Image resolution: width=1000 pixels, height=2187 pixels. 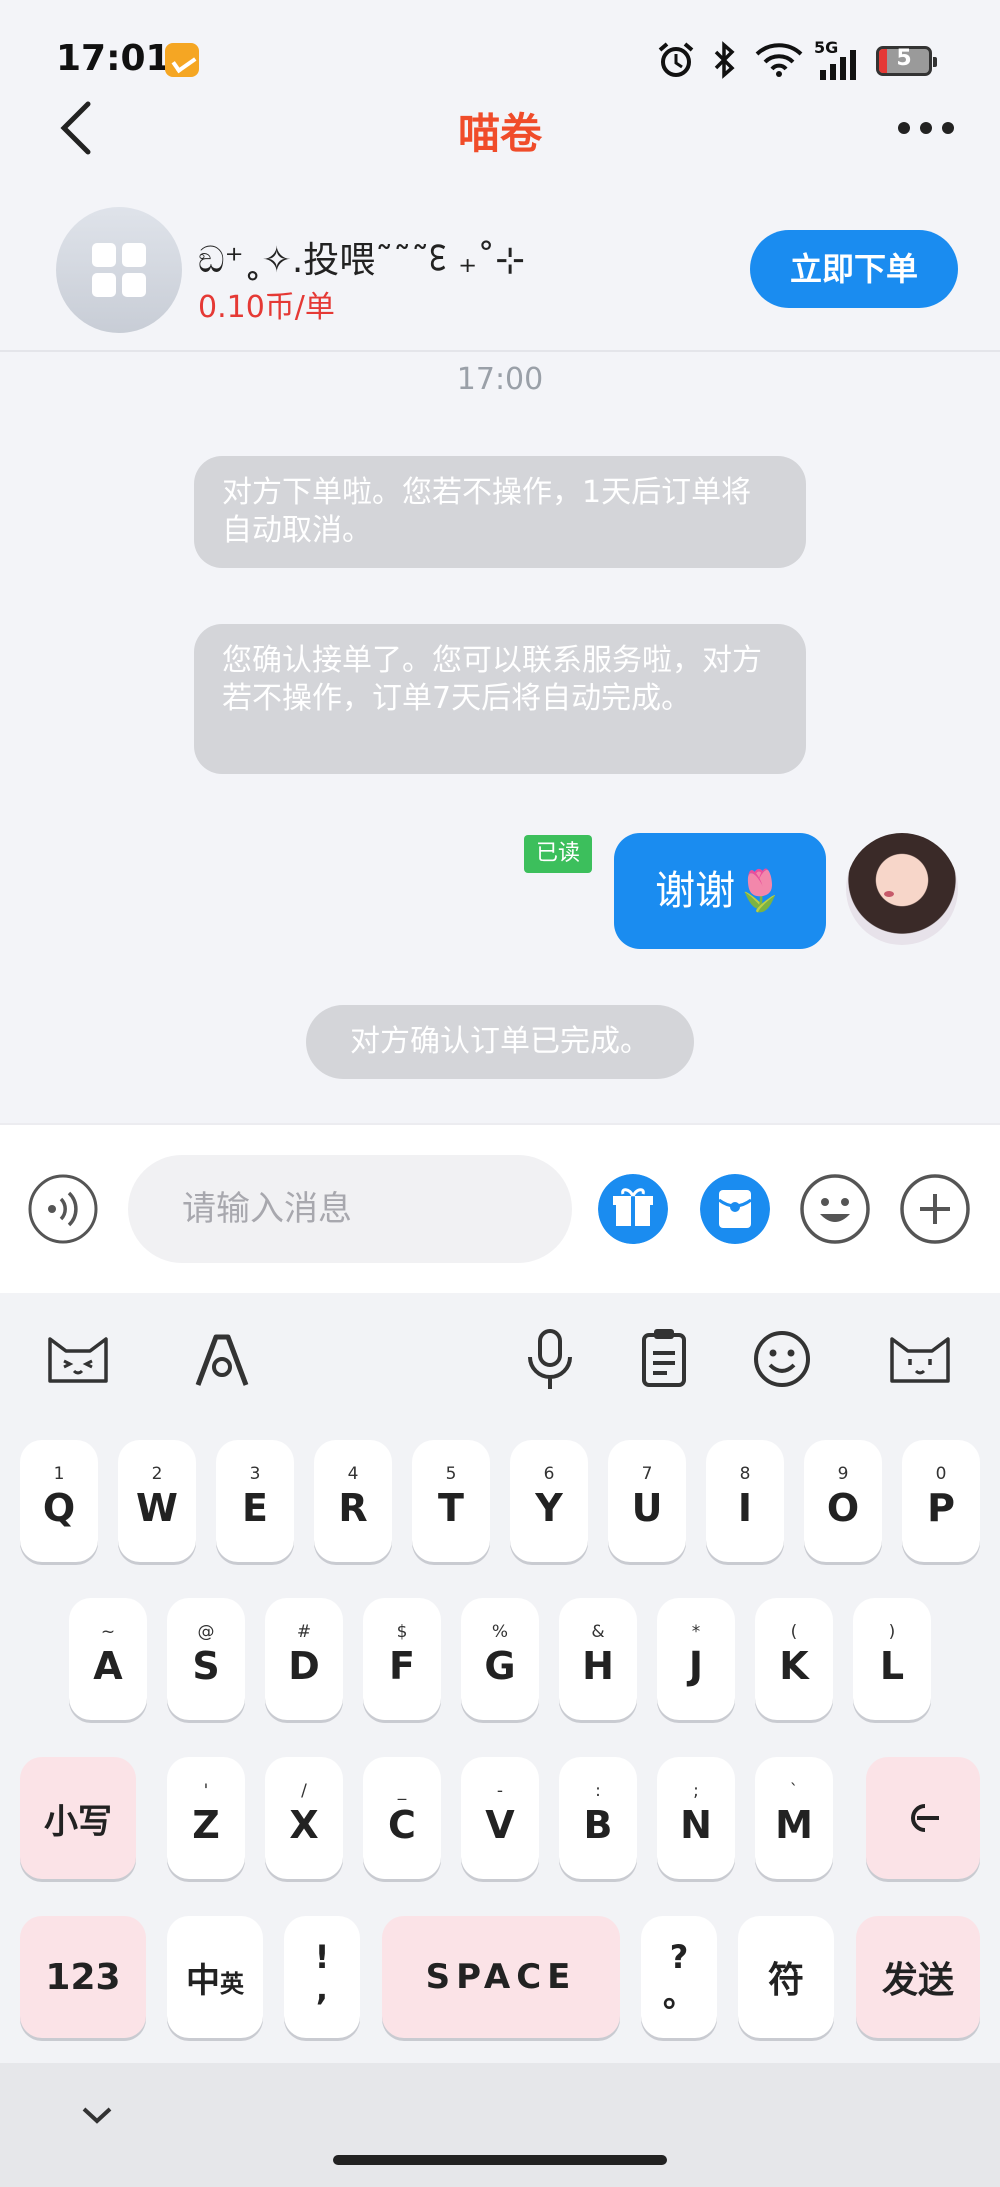 I want to click on message-input-bar, so click(x=500, y=1209).